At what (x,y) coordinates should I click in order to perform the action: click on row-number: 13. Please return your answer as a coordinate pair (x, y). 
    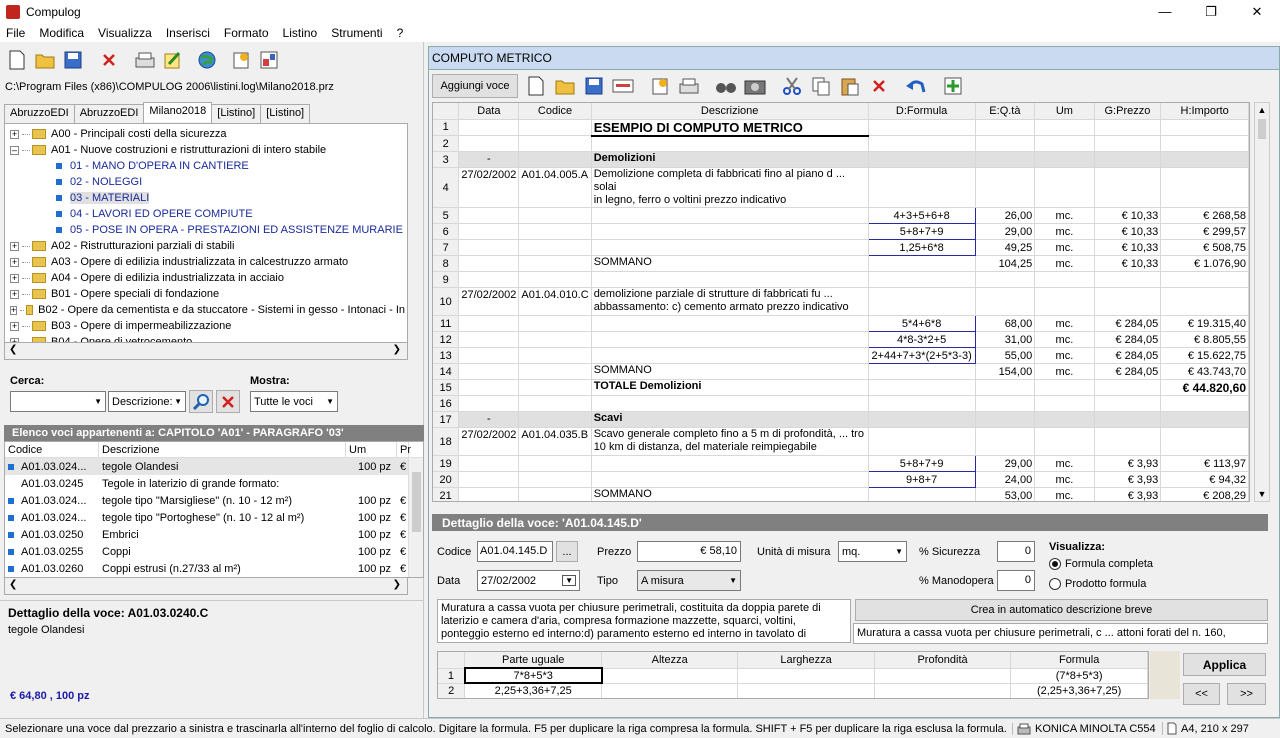
    Looking at the image, I should click on (446, 355).